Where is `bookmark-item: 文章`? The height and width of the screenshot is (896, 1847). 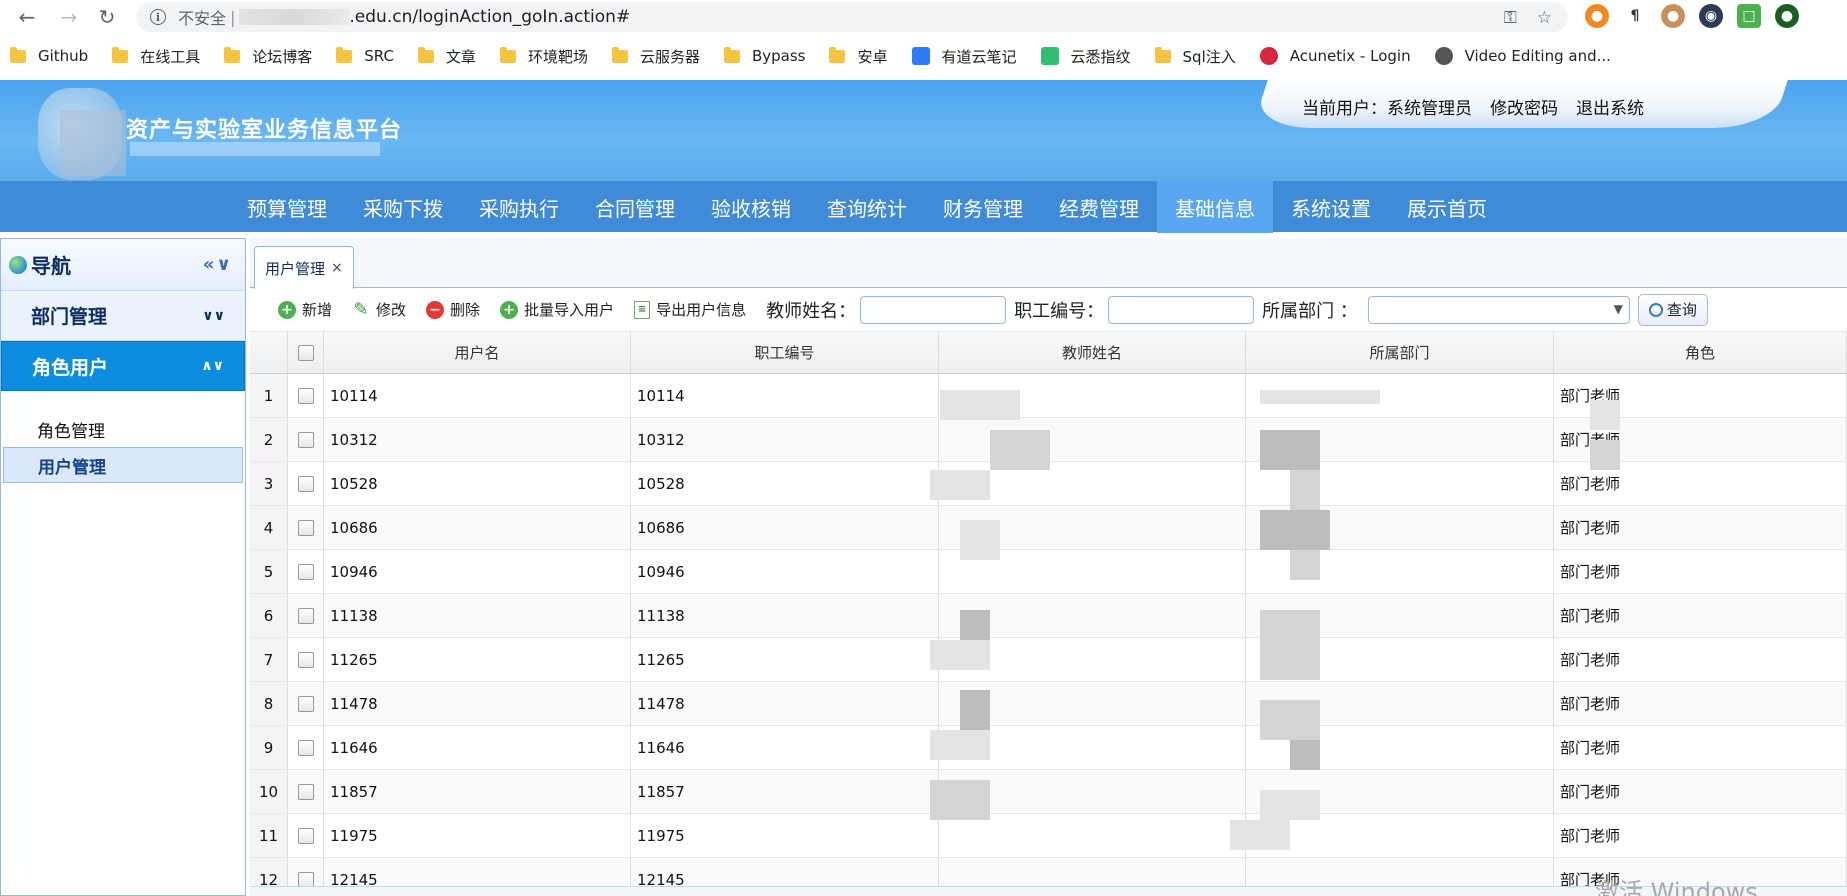 bookmark-item: 文章 is located at coordinates (446, 56).